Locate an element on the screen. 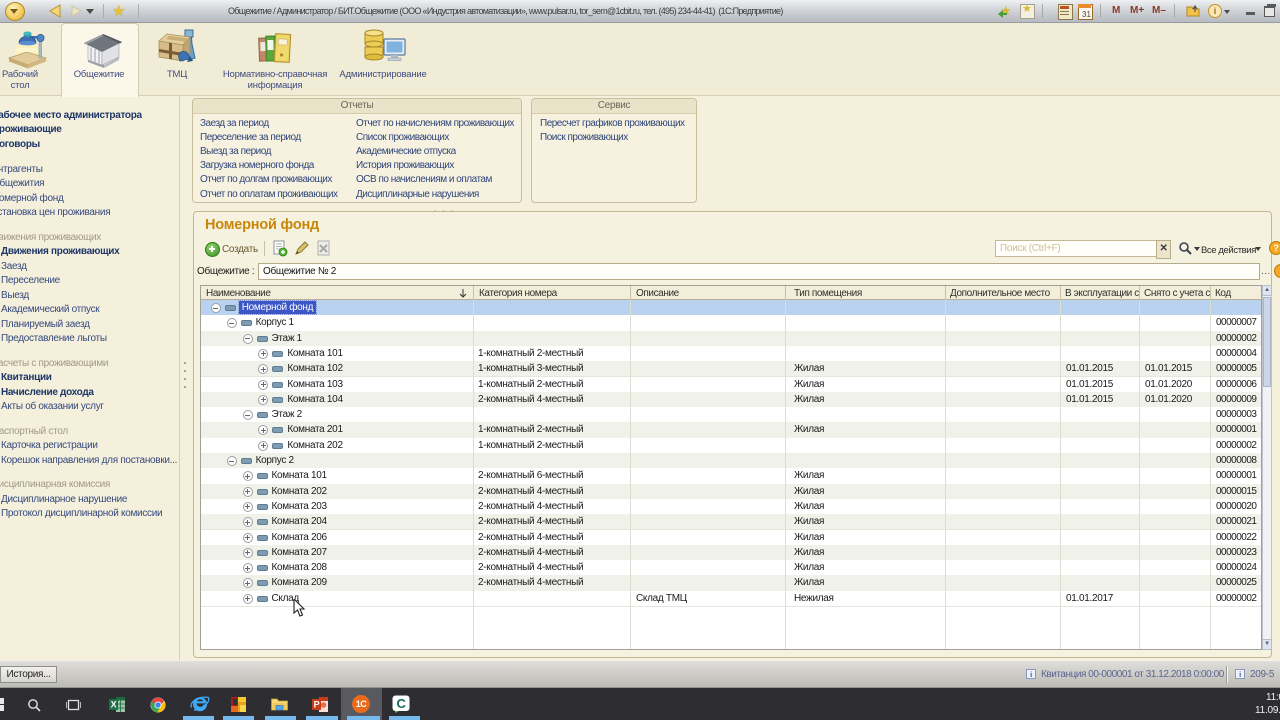 Image resolution: width=1280 pixels, height=720 pixels. svg-text: X is located at coordinates (114, 705).